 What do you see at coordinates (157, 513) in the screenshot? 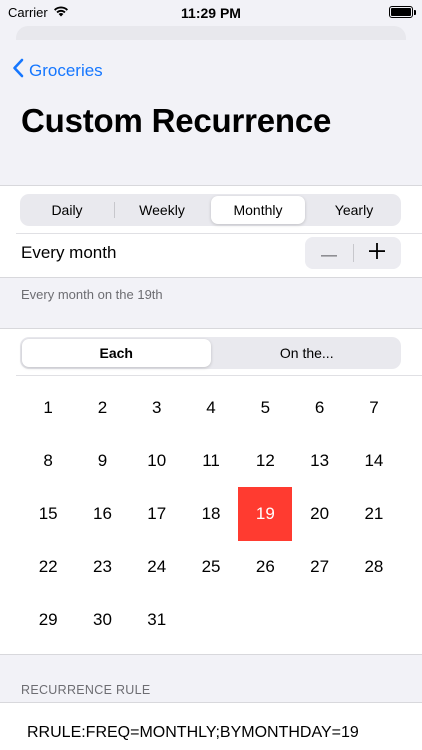
I see `day-cell-17: 17` at bounding box center [157, 513].